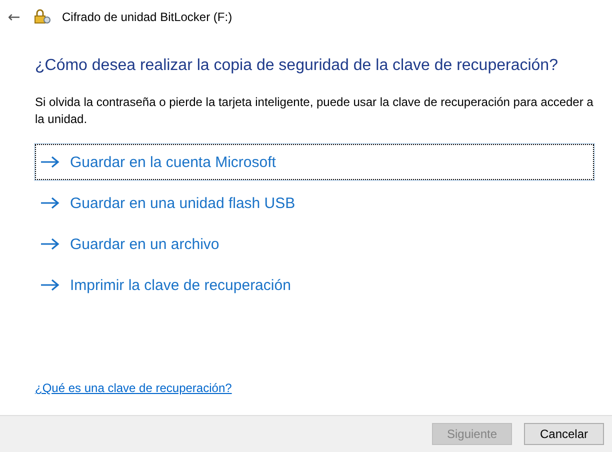 This screenshot has width=612, height=452. What do you see at coordinates (564, 434) in the screenshot?
I see `cancel-button: Cancelar` at bounding box center [564, 434].